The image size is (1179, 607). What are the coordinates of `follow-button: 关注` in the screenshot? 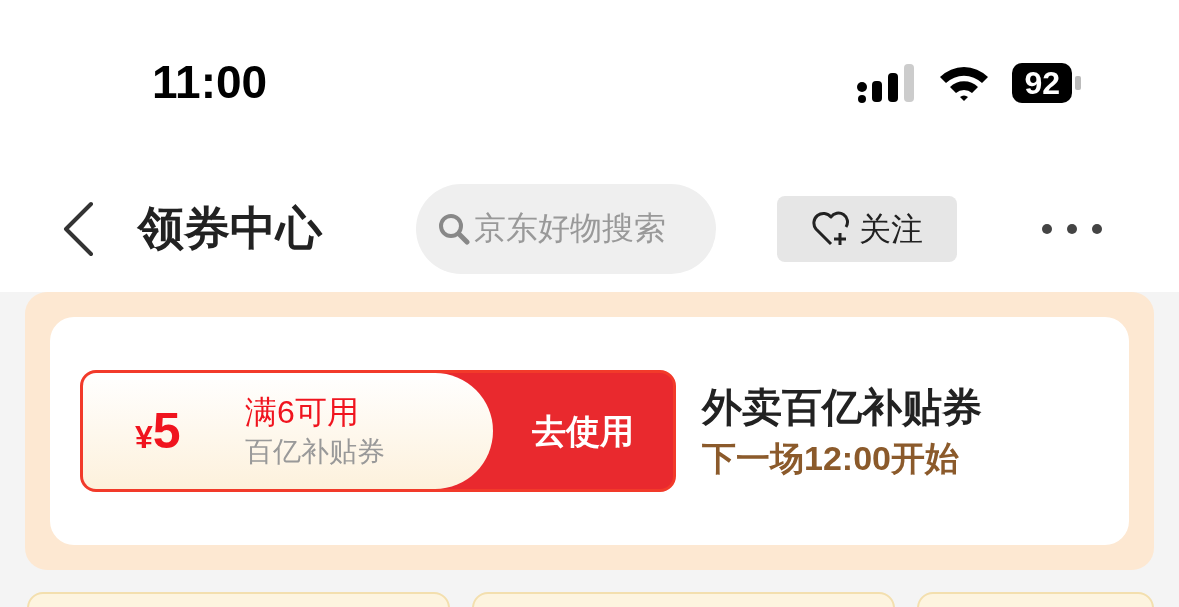 It's located at (867, 228).